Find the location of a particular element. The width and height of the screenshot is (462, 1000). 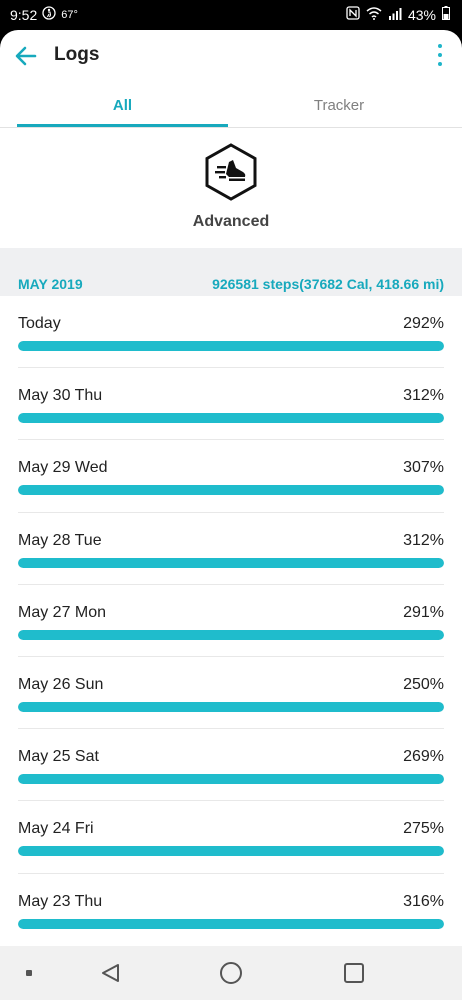

log-row: Today 292% is located at coordinates (231, 332).